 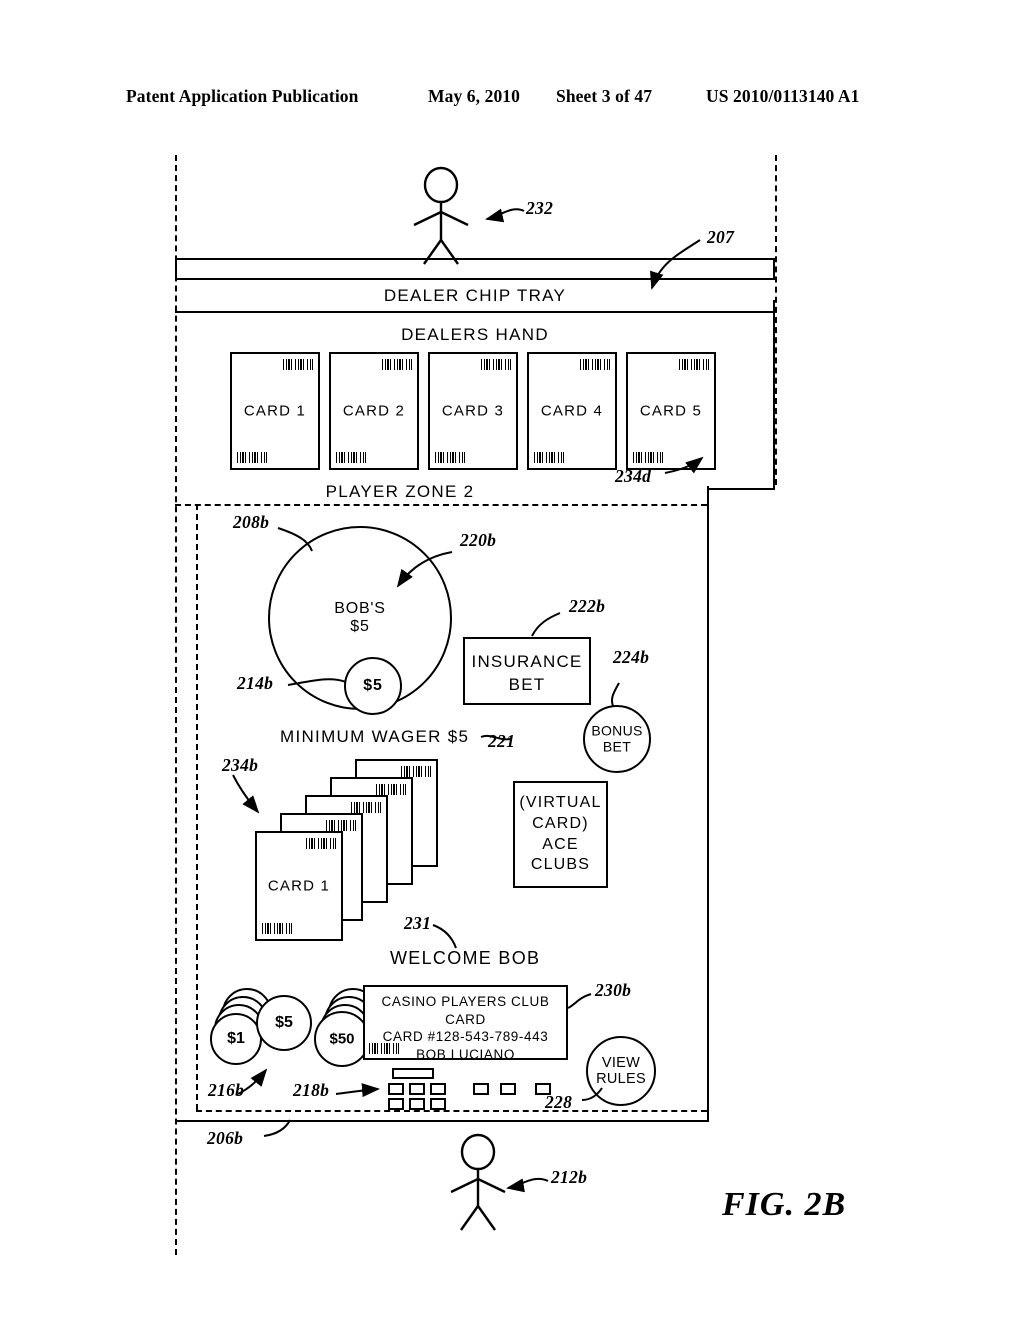 What do you see at coordinates (441, 505) in the screenshot?
I see `player-zone-border-top` at bounding box center [441, 505].